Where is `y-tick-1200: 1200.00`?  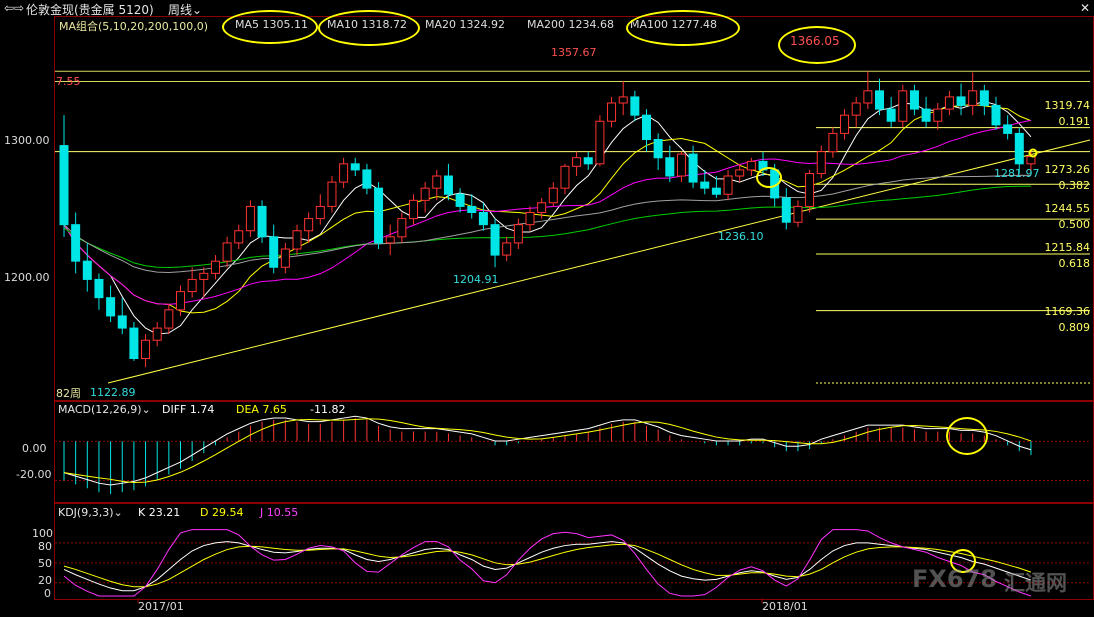
y-tick-1200: 1200.00 is located at coordinates (27, 277).